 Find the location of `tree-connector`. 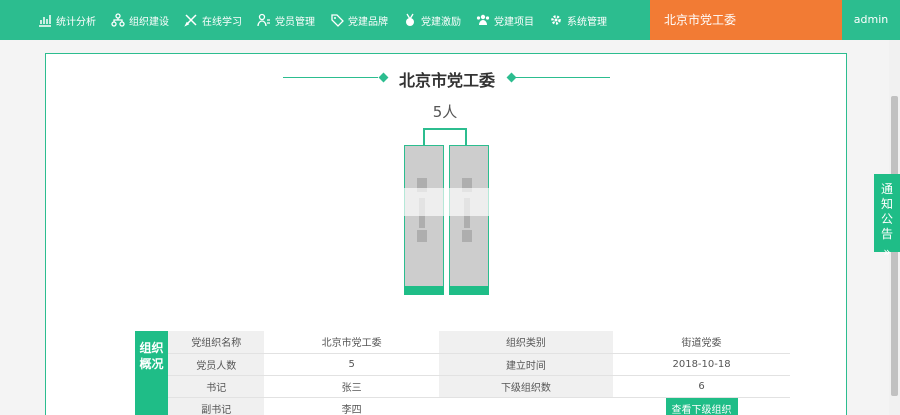

tree-connector is located at coordinates (445, 137).